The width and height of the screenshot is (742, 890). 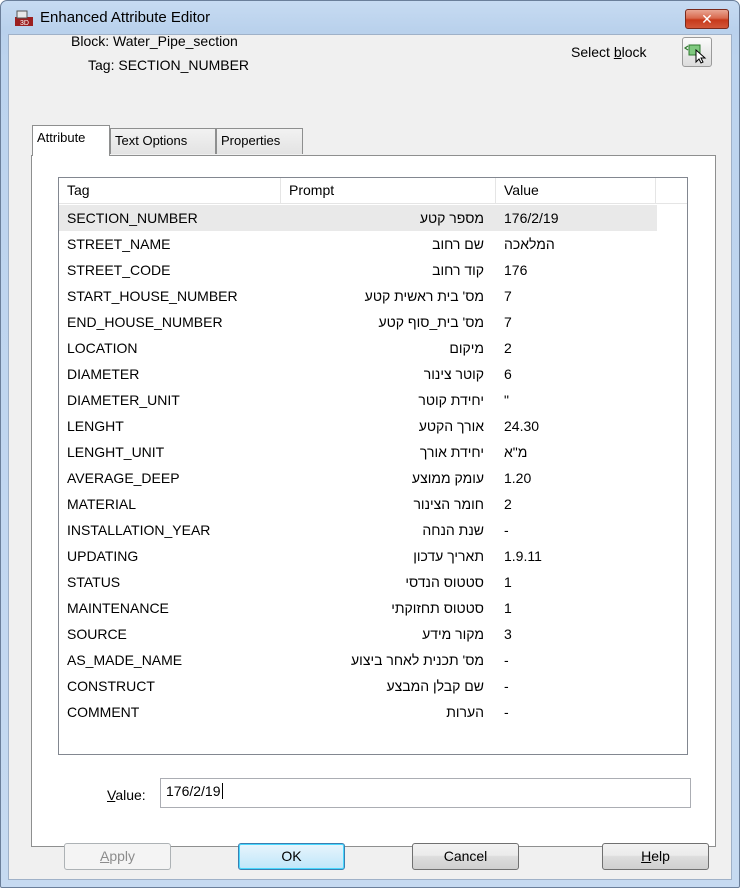 What do you see at coordinates (417, 660) in the screenshot?
I see `row-prompt: מס' תכנית לאחר ביצוע` at bounding box center [417, 660].